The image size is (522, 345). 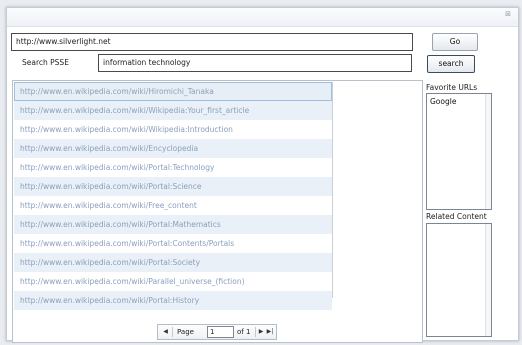 I want to click on search-label: Search PSSE, so click(x=45, y=62).